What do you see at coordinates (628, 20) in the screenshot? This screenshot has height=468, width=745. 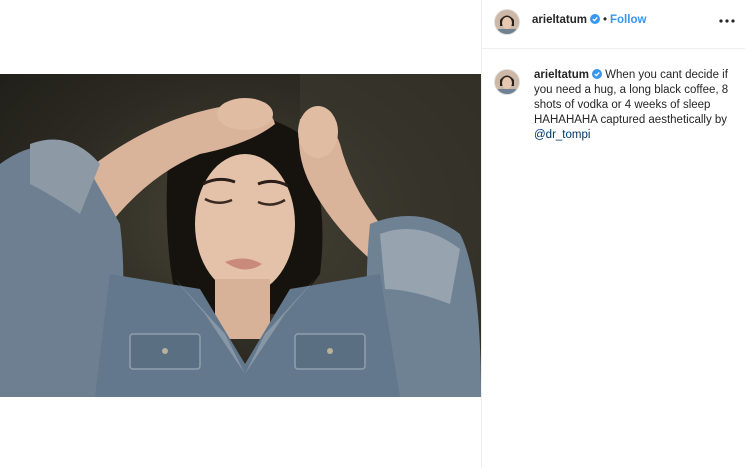 I see `follow-button: Follow` at bounding box center [628, 20].